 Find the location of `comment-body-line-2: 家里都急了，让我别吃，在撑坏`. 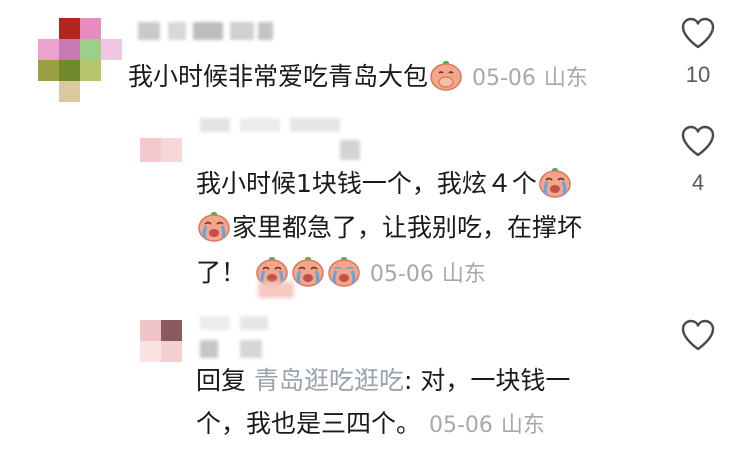

comment-body-line-2: 家里都急了，让我别吃，在撑坏 is located at coordinates (407, 227).